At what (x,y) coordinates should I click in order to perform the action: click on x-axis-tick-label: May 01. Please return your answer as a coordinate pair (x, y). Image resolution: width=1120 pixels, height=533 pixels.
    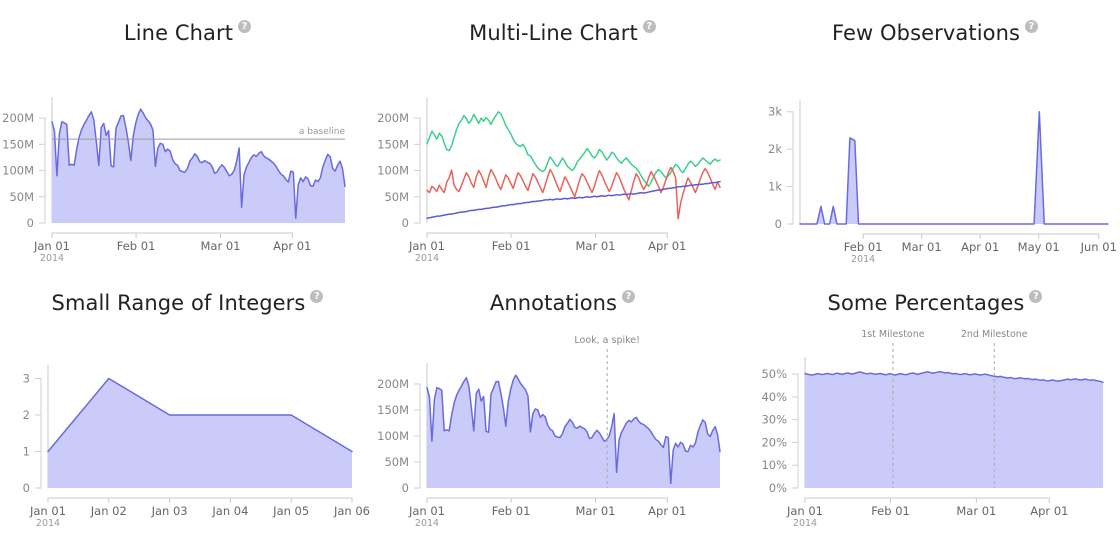
    Looking at the image, I should click on (1039, 247).